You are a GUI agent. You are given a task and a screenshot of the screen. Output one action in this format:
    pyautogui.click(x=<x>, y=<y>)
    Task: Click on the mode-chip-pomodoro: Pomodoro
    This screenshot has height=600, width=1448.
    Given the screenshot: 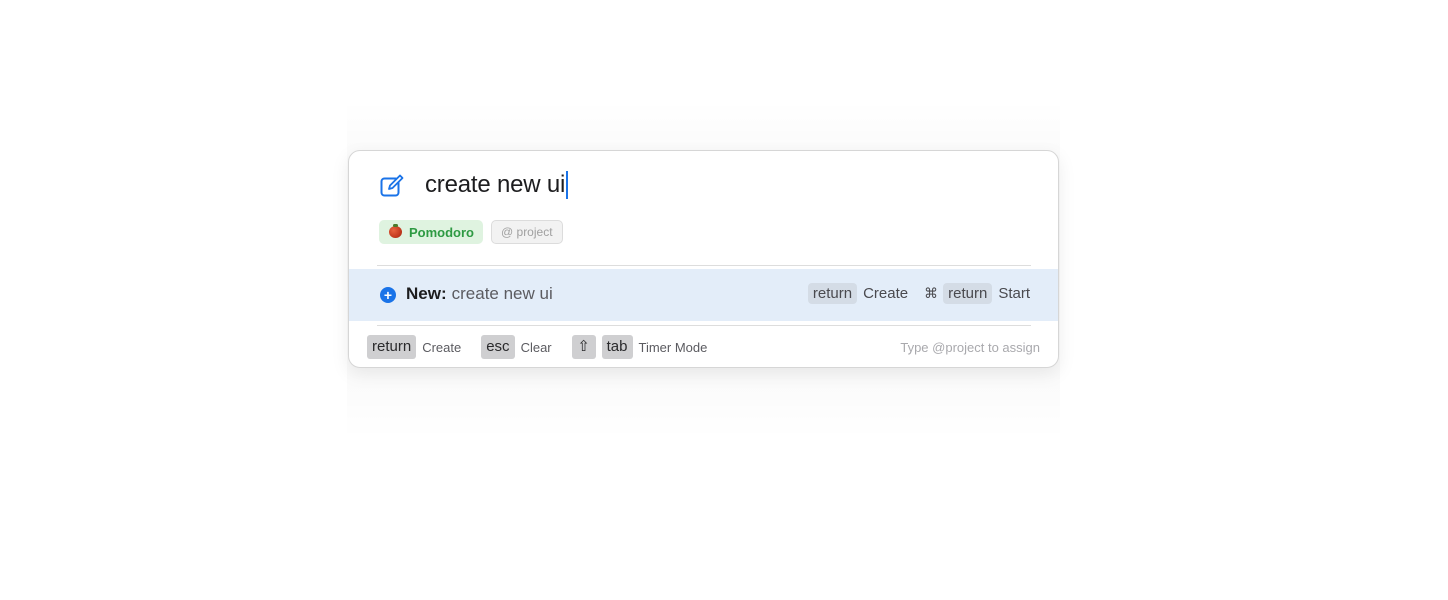 What is the action you would take?
    pyautogui.click(x=431, y=232)
    